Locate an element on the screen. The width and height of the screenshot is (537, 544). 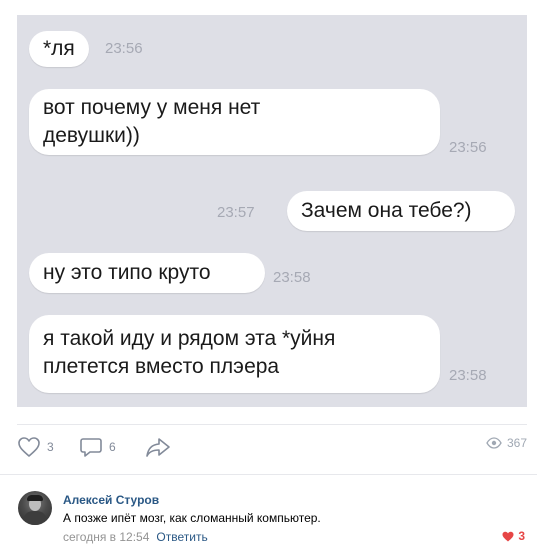
comment-button: 6 is located at coordinates (97, 447).